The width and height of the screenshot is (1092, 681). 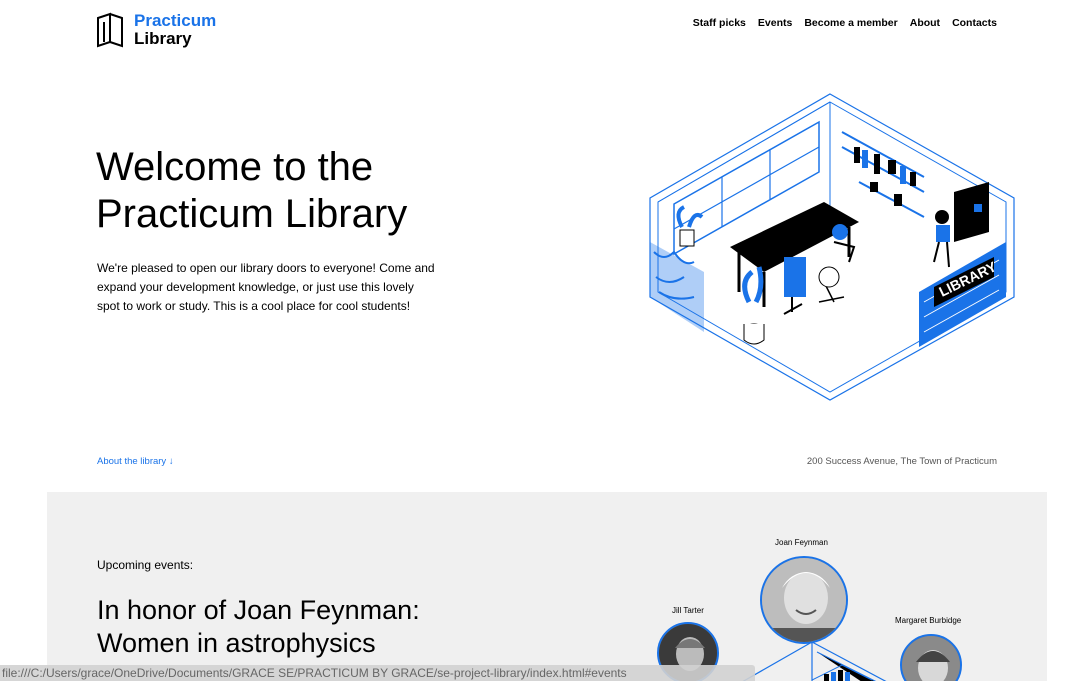 What do you see at coordinates (719, 23) in the screenshot?
I see `nav-staff-picks: Staff picks` at bounding box center [719, 23].